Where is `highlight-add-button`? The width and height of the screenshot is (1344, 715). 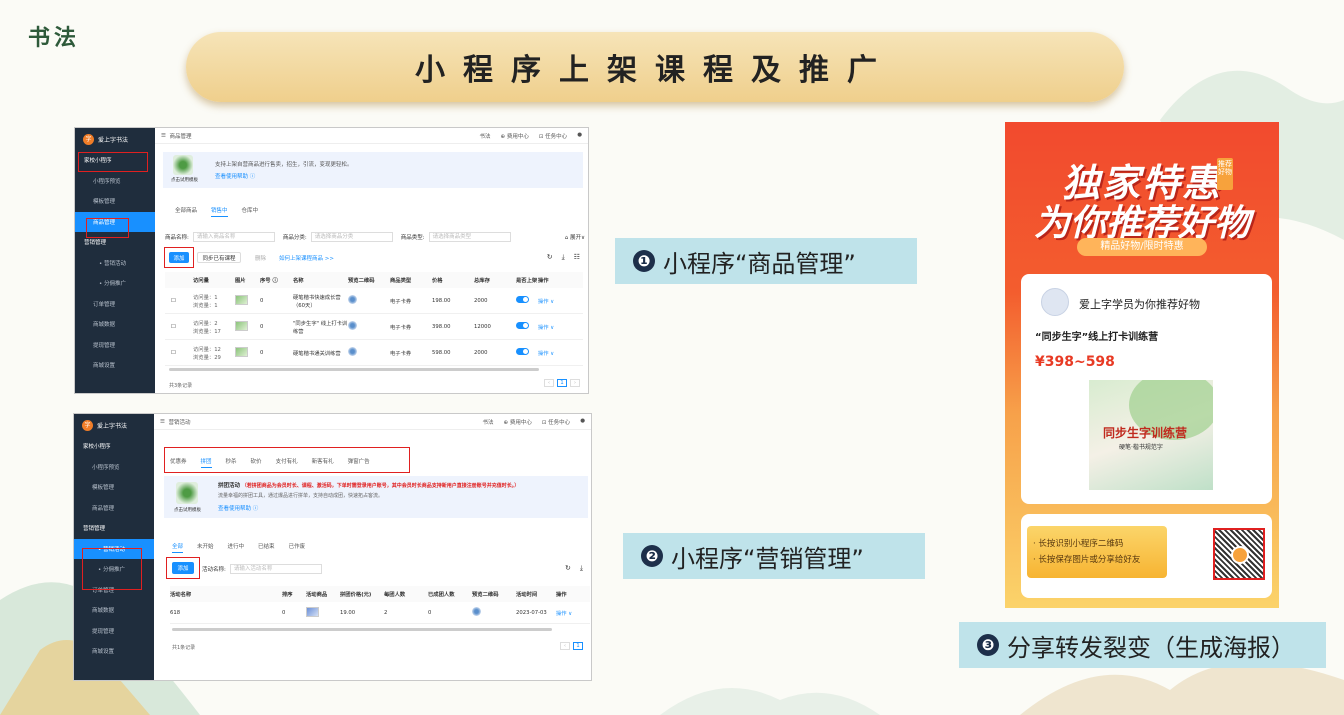 highlight-add-button is located at coordinates (179, 257).